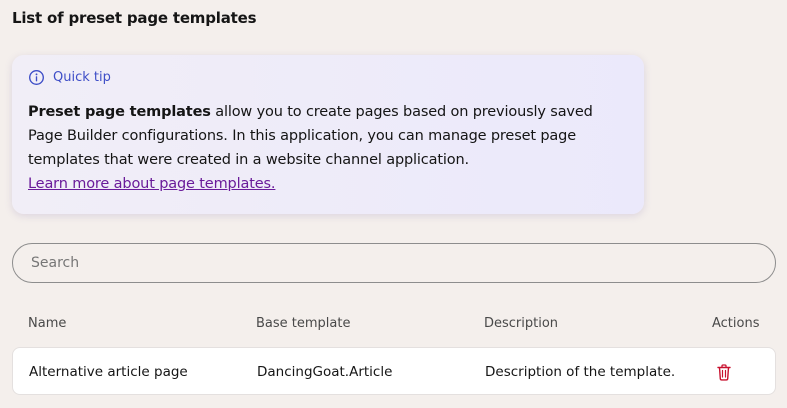 Image resolution: width=787 pixels, height=408 pixels. Describe the element at coordinates (521, 323) in the screenshot. I see `column-header-description: Description` at that location.